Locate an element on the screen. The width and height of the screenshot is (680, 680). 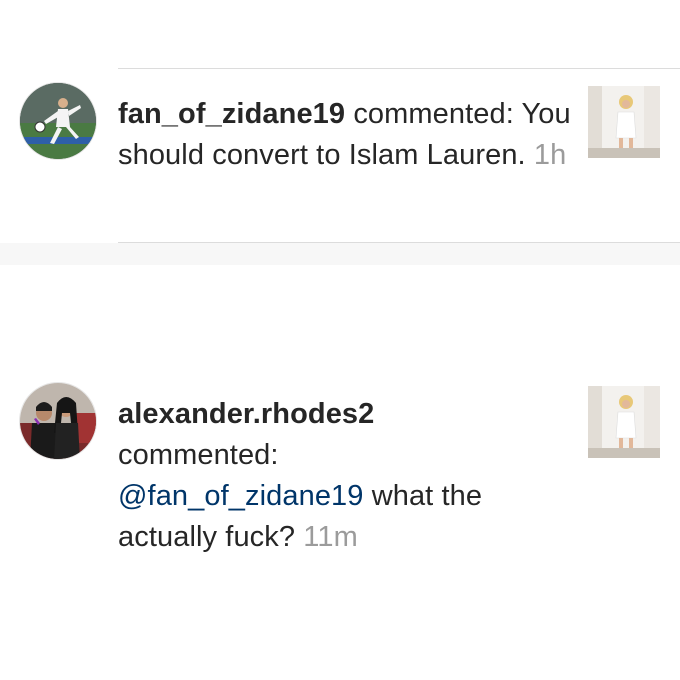
top-divider is located at coordinates (399, 68).